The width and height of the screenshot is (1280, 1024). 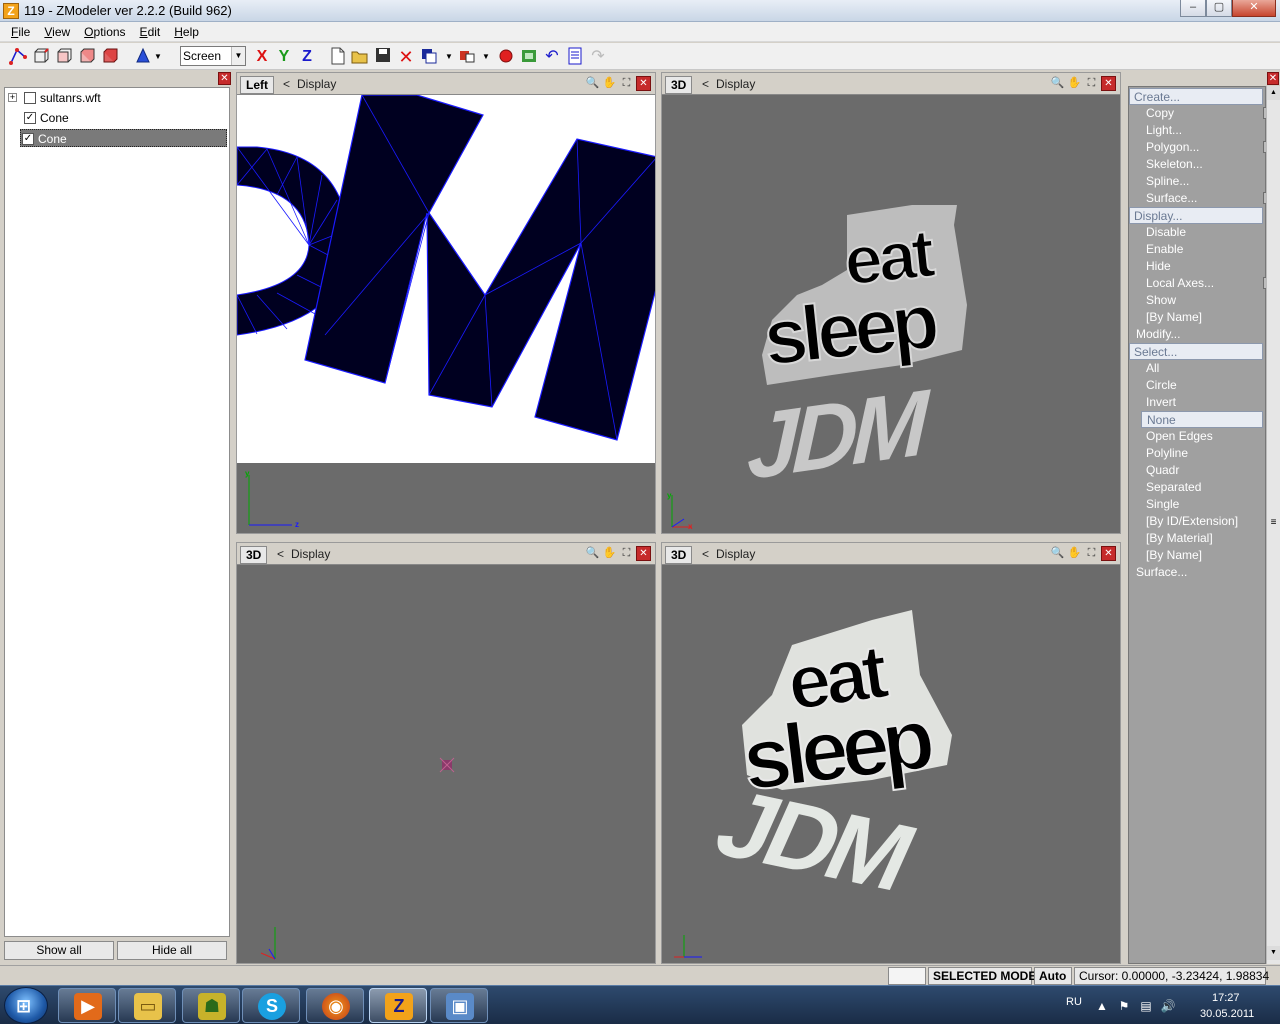 I want to click on taskbar-firefox: ◉, so click(x=335, y=1005).